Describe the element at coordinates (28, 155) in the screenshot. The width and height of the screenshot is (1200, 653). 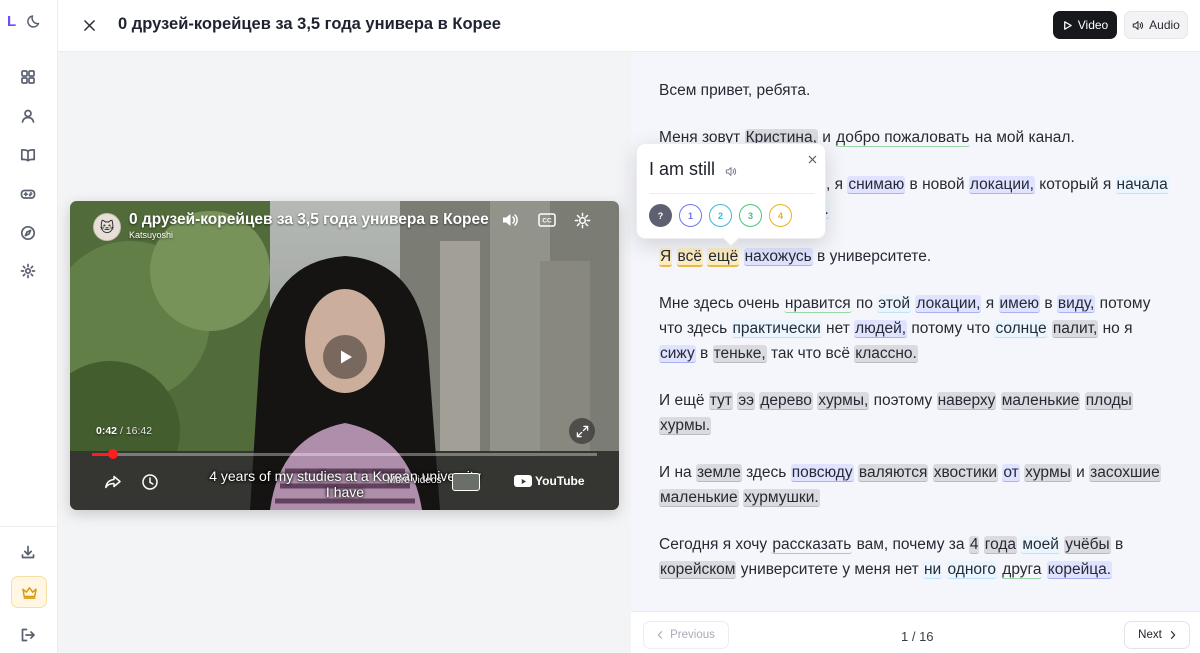
I see `book-icon` at that location.